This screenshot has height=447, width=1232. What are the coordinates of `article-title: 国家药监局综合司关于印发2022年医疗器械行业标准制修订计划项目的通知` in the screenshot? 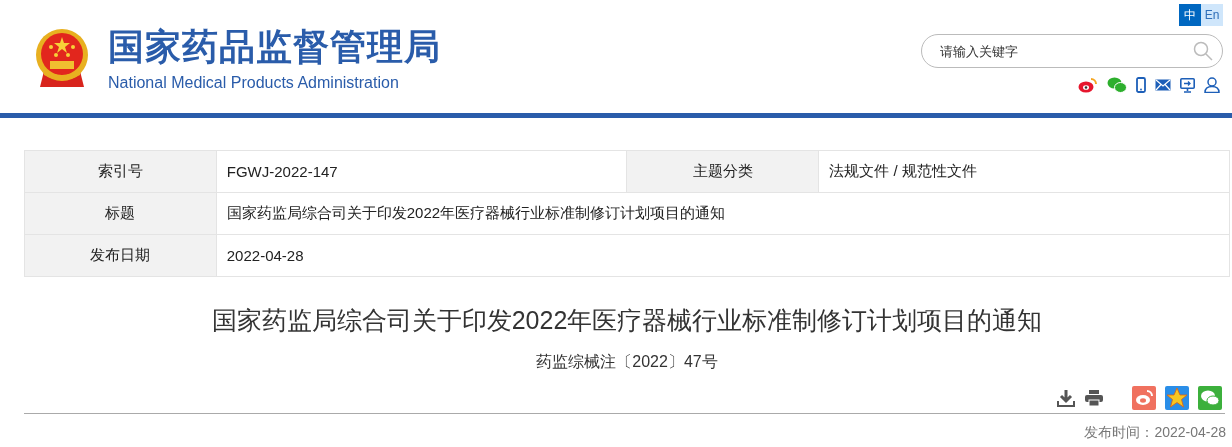 It's located at (627, 320).